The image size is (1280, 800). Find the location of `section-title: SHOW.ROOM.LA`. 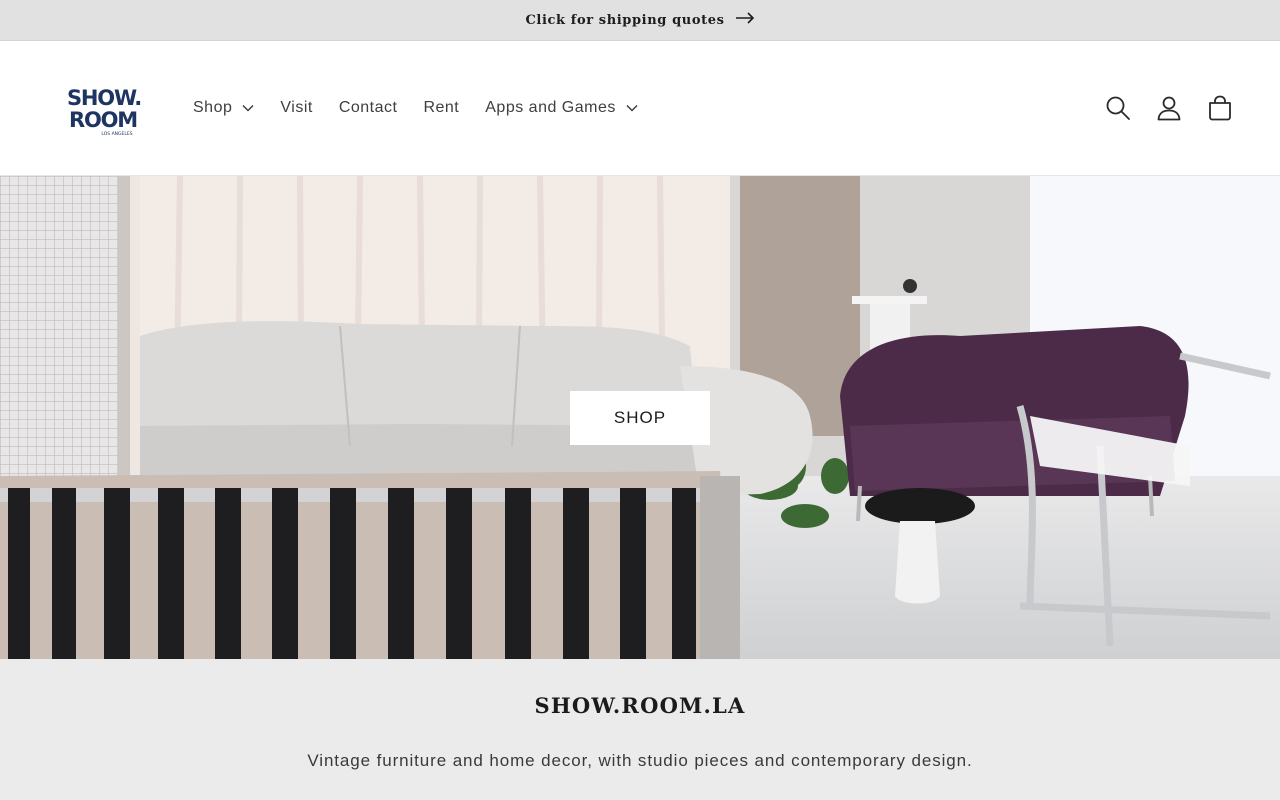

section-title: SHOW.ROOM.LA is located at coordinates (640, 705).